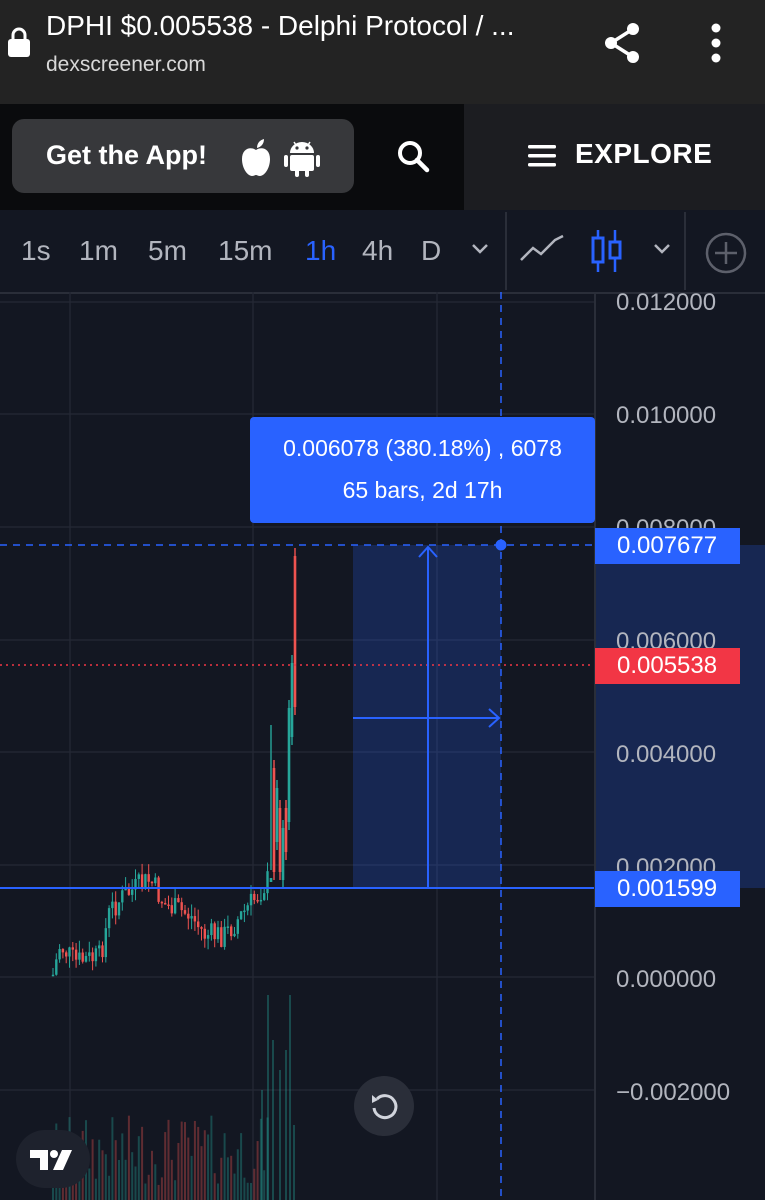 This screenshot has width=765, height=1200. I want to click on candlesticks, so click(174, 762).